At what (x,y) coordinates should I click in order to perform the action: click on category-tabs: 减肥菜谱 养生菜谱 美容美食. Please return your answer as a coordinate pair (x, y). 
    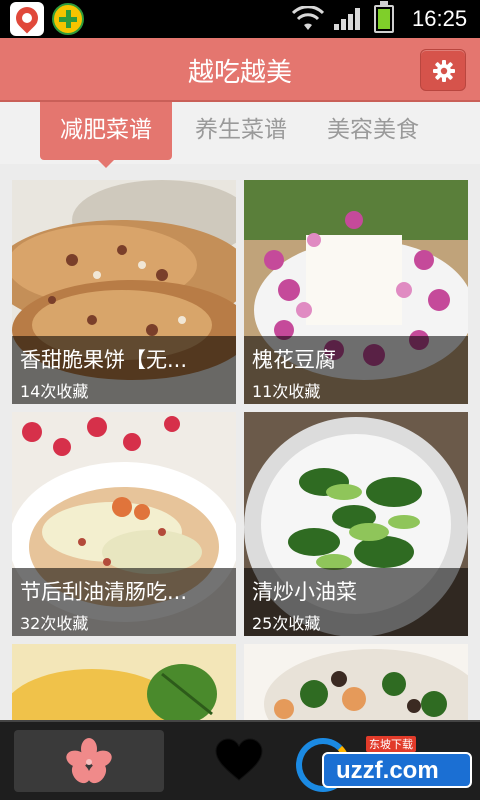
    Looking at the image, I should click on (240, 135).